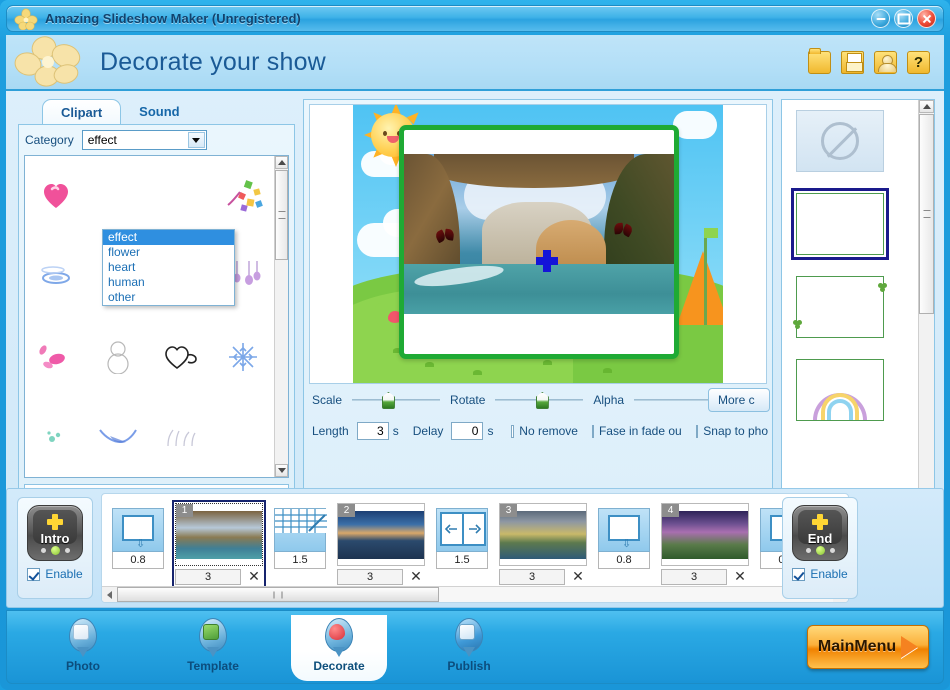 The height and width of the screenshot is (690, 950). I want to click on clipart-item-blank-b, so click(181, 196).